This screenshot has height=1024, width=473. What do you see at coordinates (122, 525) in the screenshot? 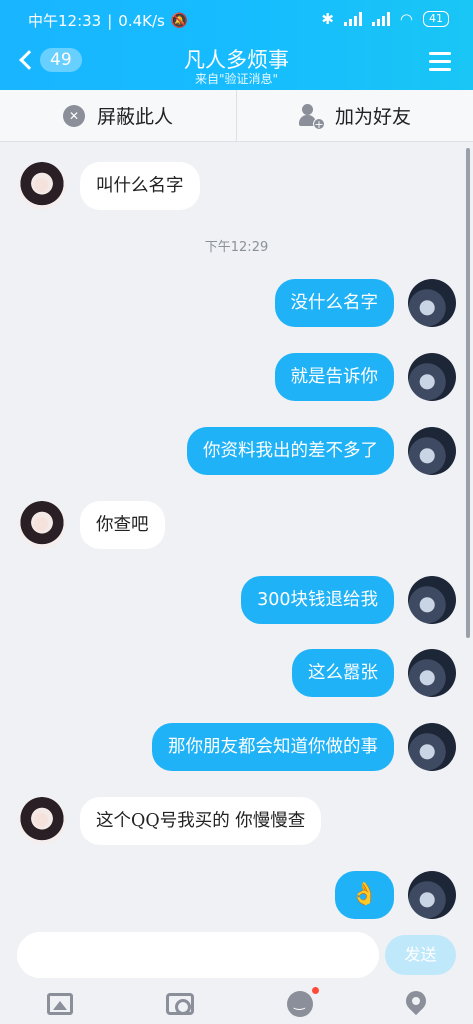
I see `incoming-message: 你查吧` at bounding box center [122, 525].